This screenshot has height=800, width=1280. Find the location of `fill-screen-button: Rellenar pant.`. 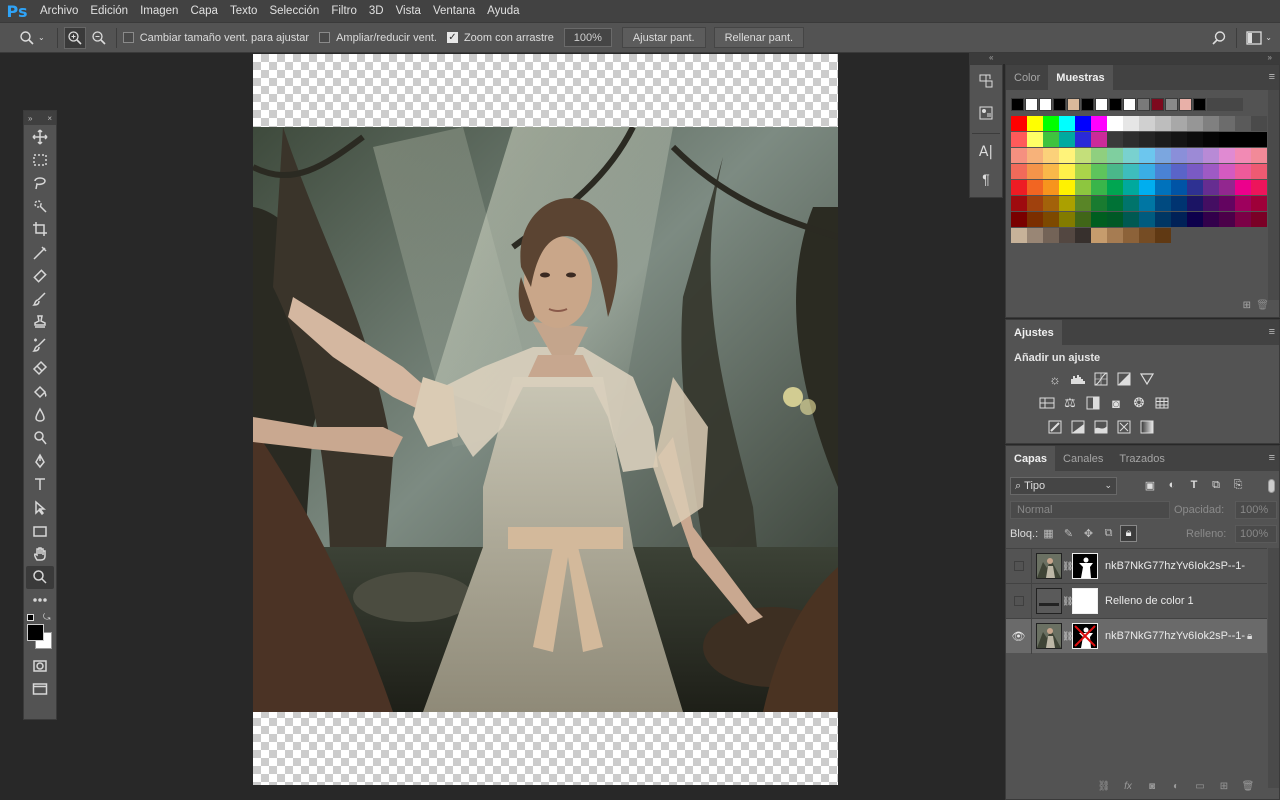

fill-screen-button: Rellenar pant. is located at coordinates (759, 37).